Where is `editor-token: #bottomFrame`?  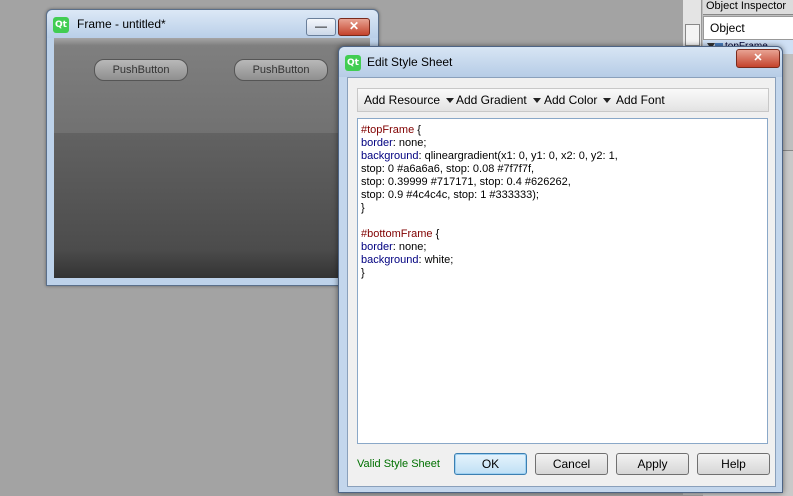
editor-token: #bottomFrame is located at coordinates (397, 234).